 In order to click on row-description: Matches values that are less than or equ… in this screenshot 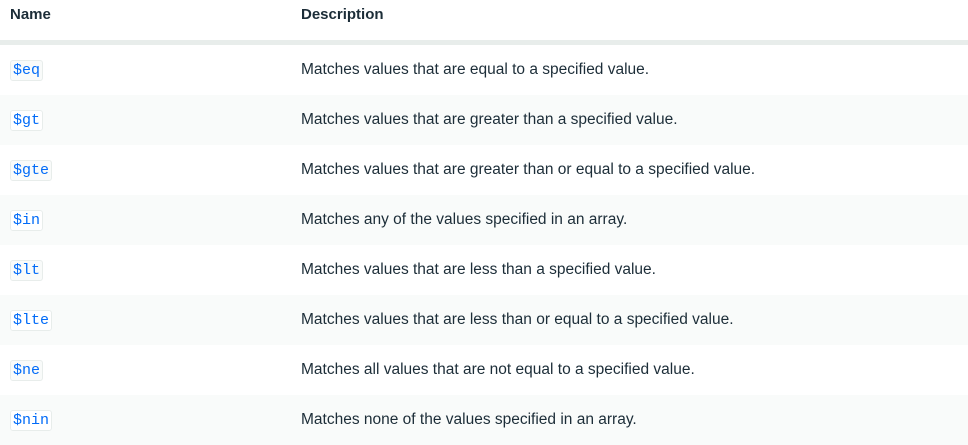, I will do `click(517, 319)`.